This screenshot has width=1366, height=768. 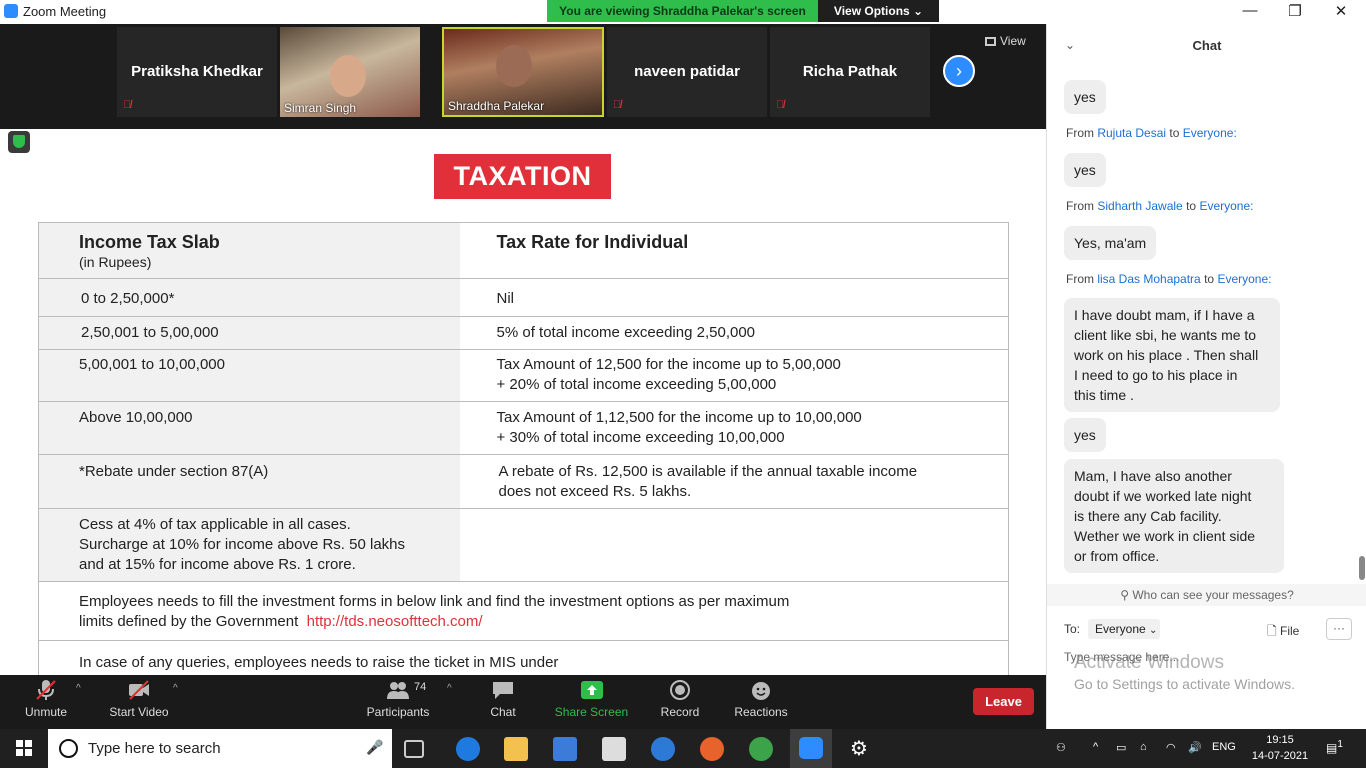 What do you see at coordinates (1280, 748) in the screenshot?
I see `system-clock: 19:15 14-07-2021` at bounding box center [1280, 748].